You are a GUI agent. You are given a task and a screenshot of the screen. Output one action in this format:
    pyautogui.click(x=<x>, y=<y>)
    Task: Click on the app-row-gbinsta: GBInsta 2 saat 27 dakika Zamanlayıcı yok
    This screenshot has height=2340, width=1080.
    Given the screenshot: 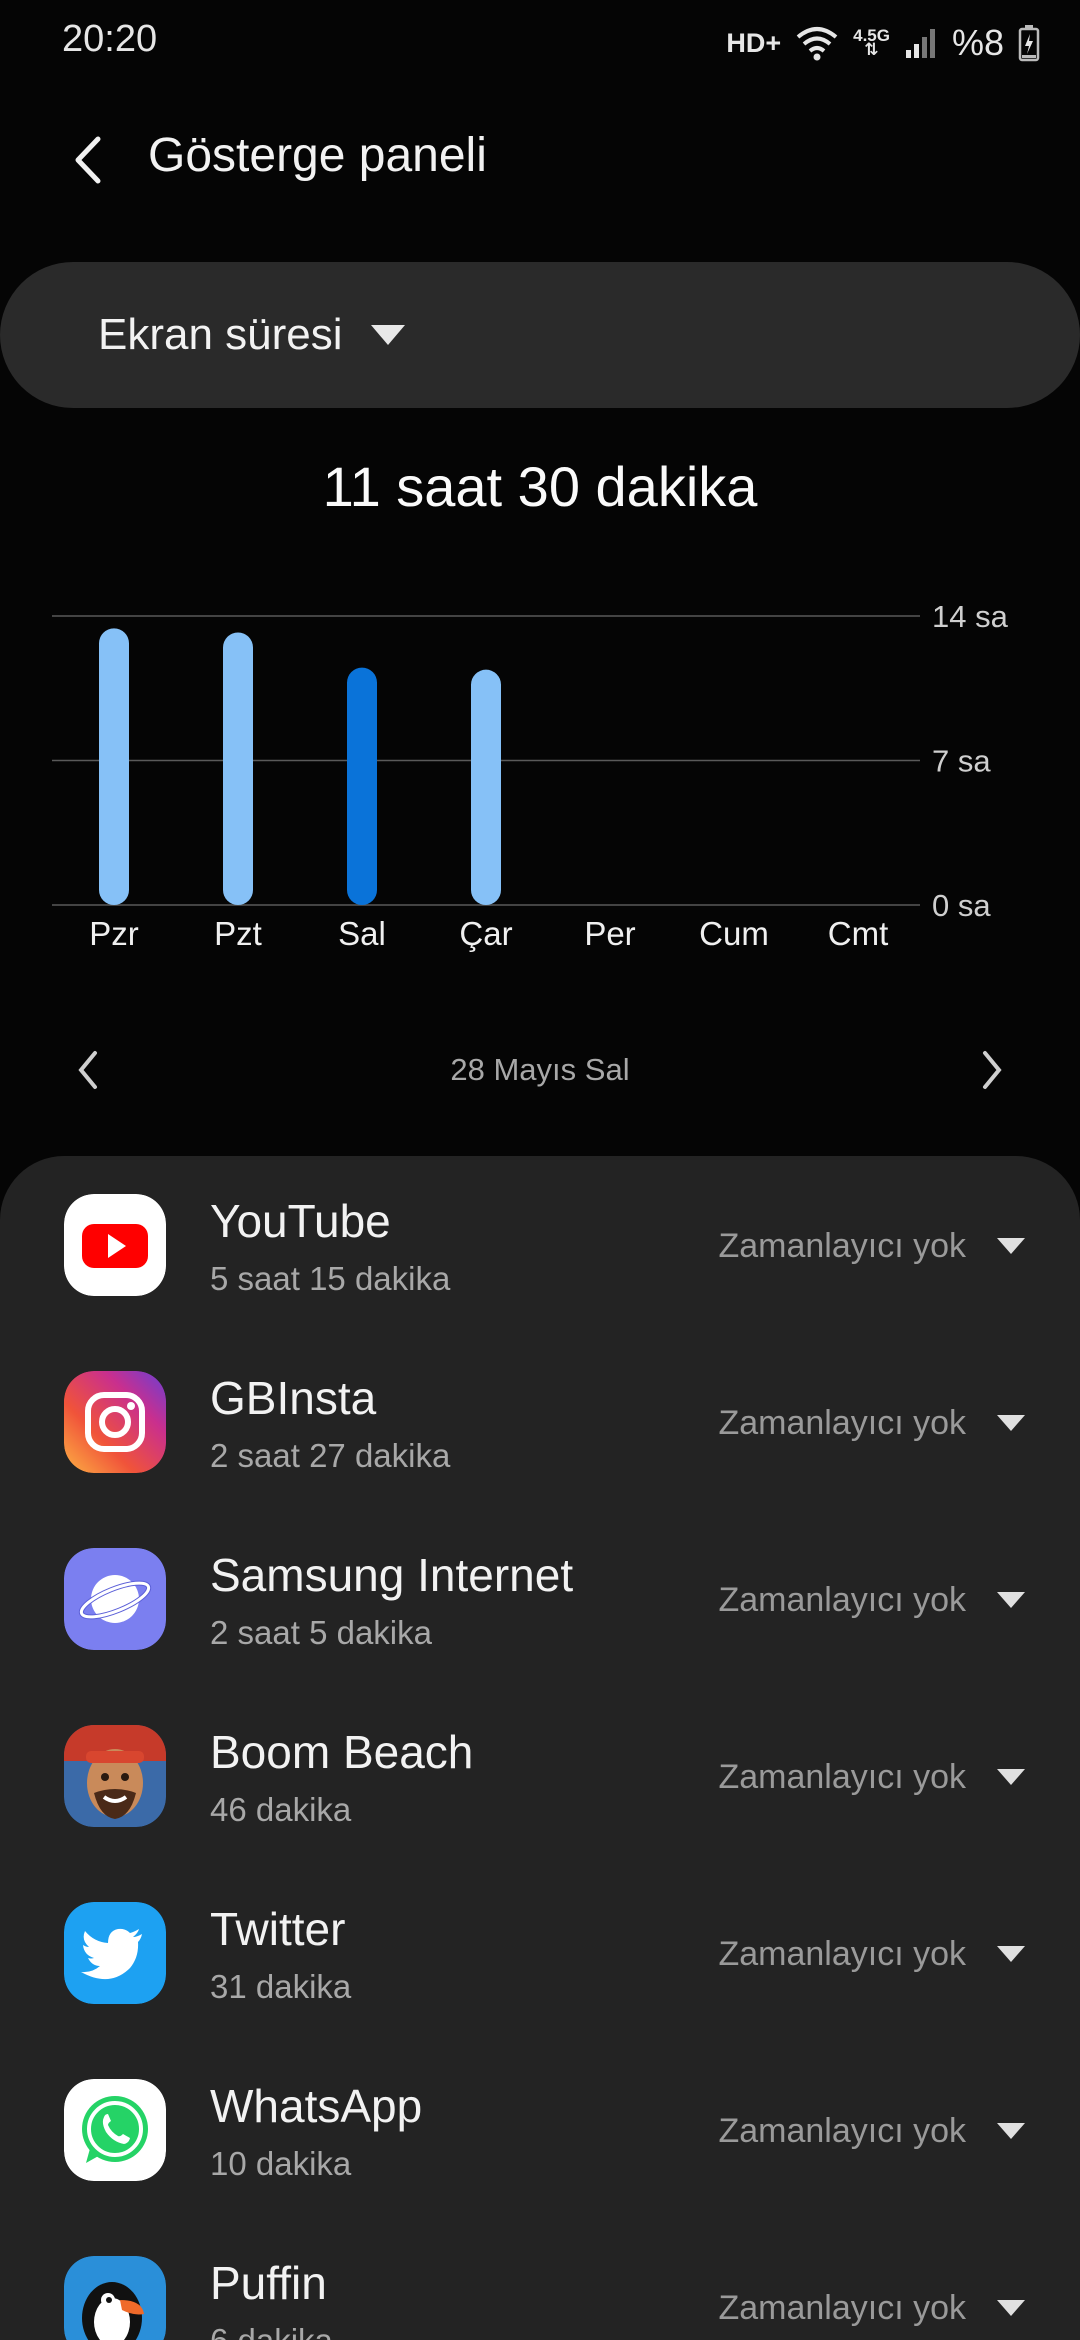 What is the action you would take?
    pyautogui.click(x=540, y=1421)
    